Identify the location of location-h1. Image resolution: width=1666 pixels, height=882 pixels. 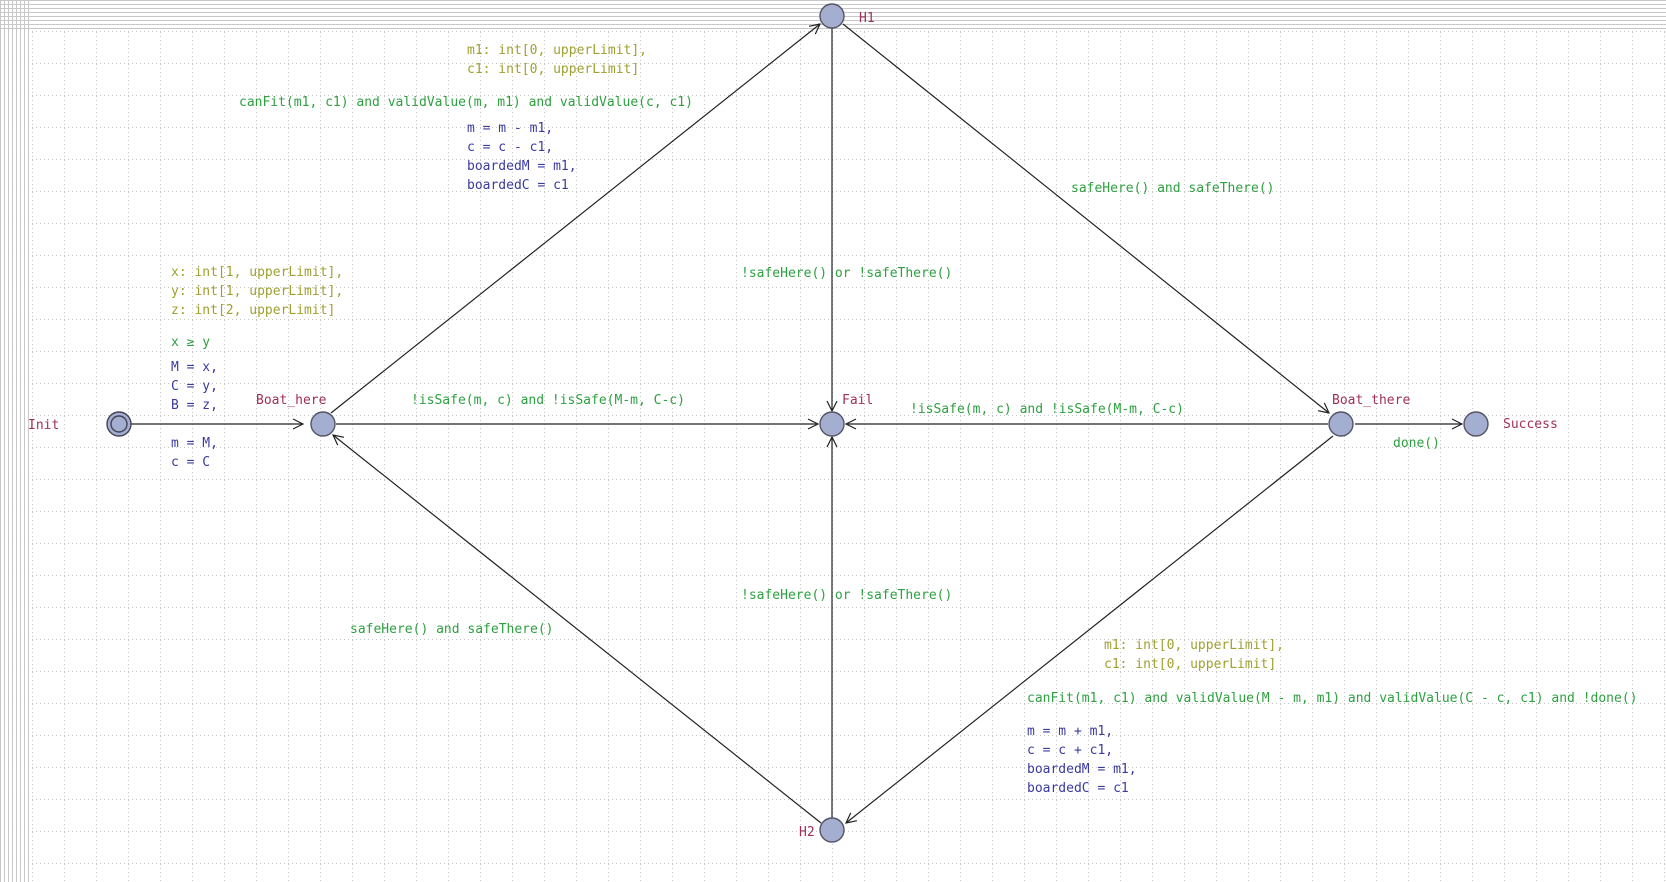
(832, 16).